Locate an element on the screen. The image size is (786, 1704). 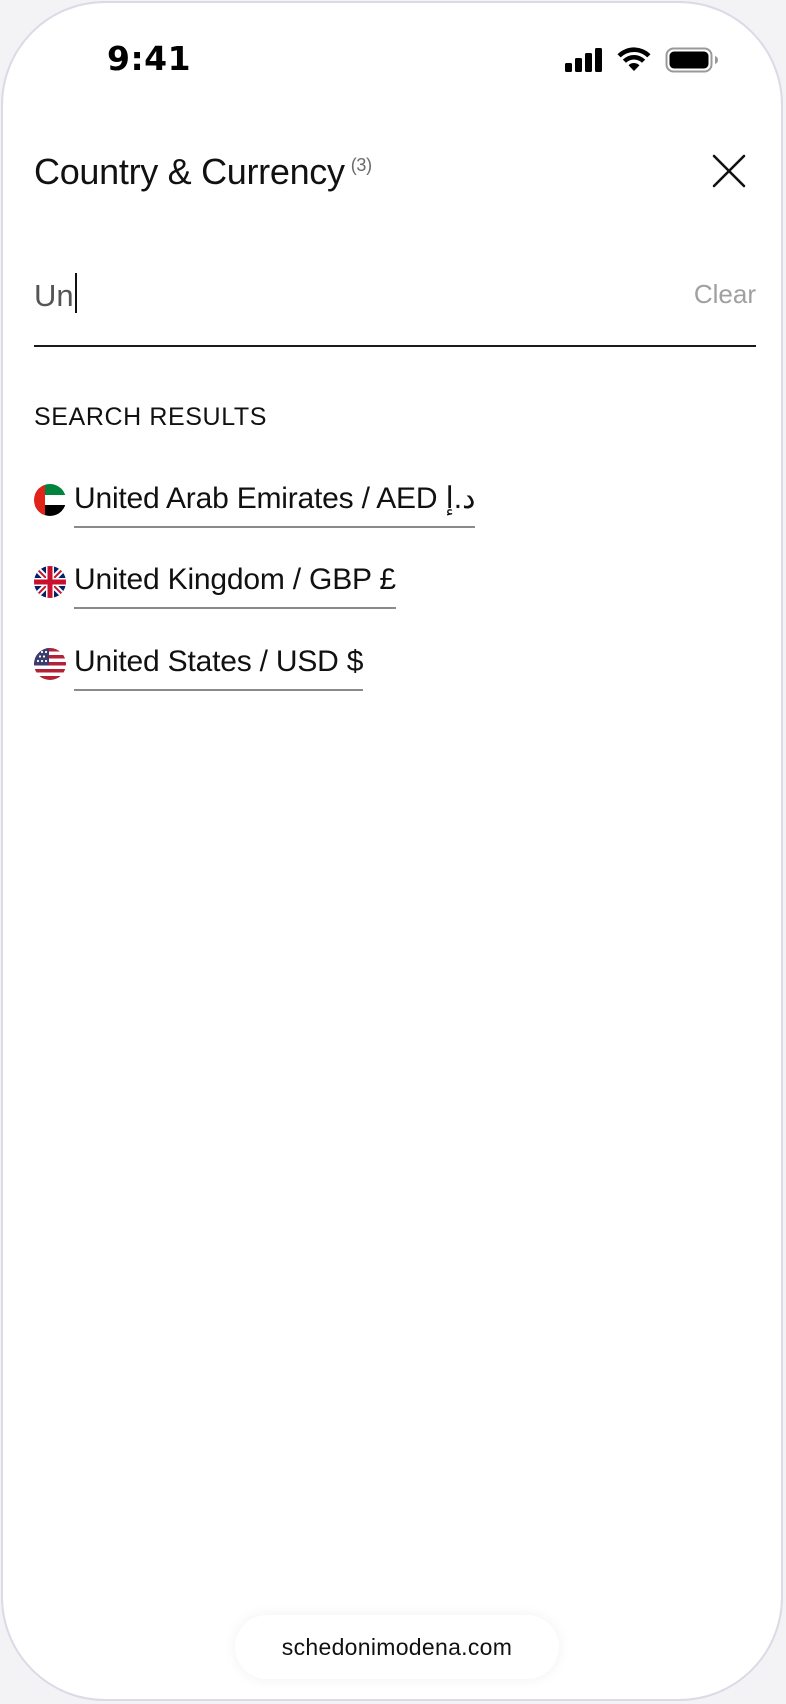
us-flag-icon is located at coordinates (50, 664).